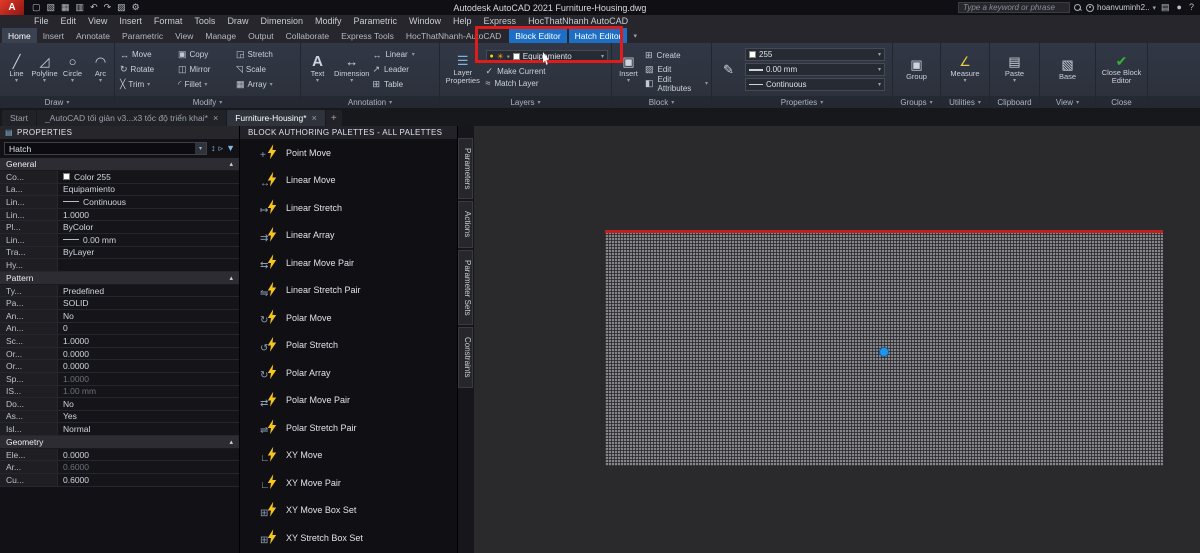 The height and width of the screenshot is (553, 1200). What do you see at coordinates (538, 35) in the screenshot?
I see `tab-block-editor: Block Editor` at bounding box center [538, 35].